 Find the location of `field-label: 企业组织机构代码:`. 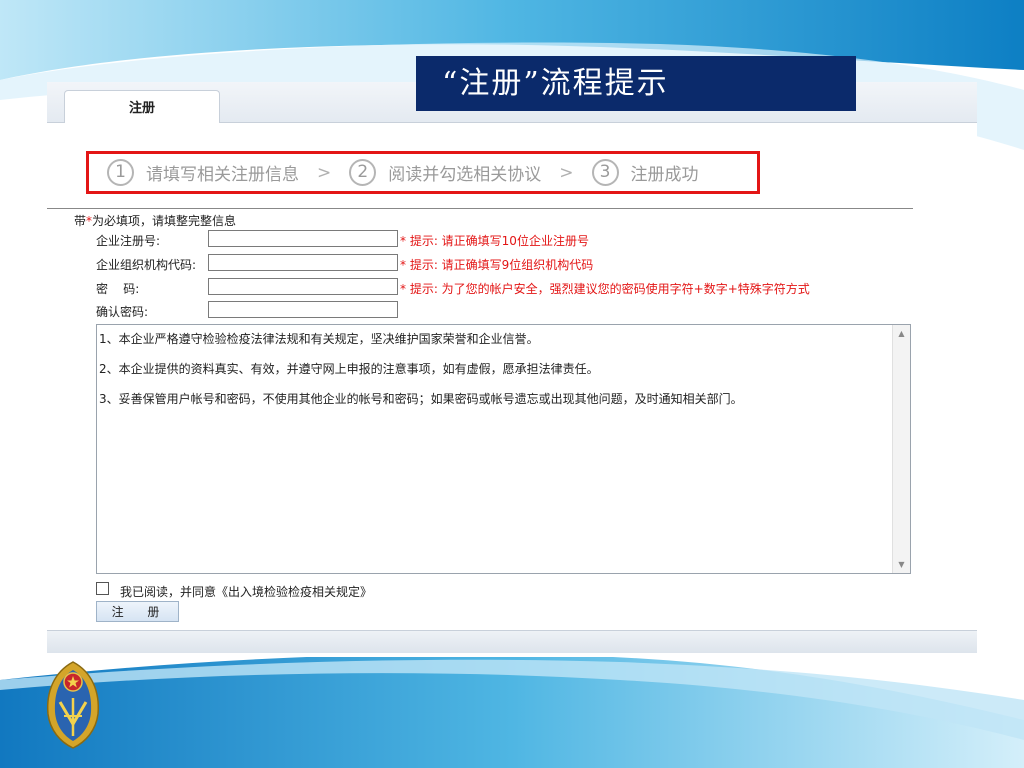

field-label: 企业组织机构代码: is located at coordinates (146, 265).